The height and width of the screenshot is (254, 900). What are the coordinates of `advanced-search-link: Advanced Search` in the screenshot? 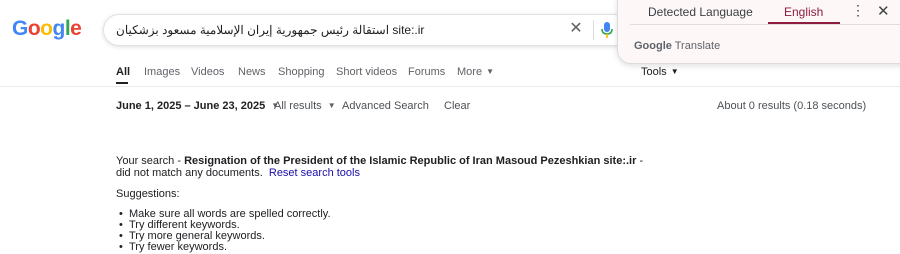 It's located at (385, 106).